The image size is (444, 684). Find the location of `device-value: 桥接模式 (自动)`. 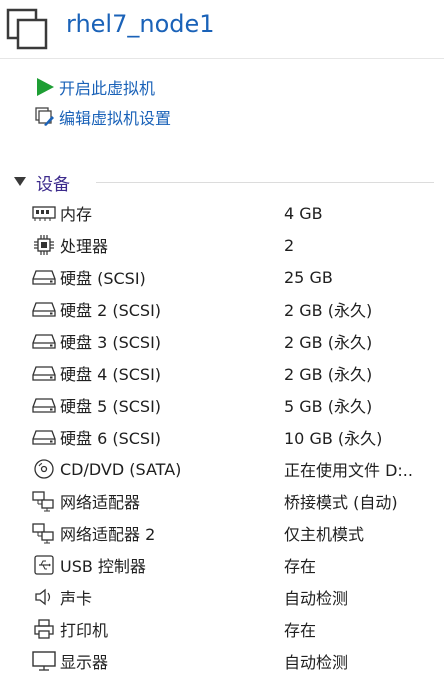

device-value: 桥接模式 (自动) is located at coordinates (341, 502).